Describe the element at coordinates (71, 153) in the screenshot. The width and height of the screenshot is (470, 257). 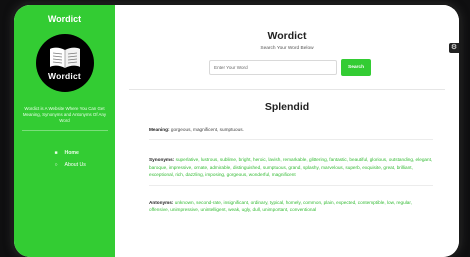
I see `sidebar-item-label: Home` at that location.